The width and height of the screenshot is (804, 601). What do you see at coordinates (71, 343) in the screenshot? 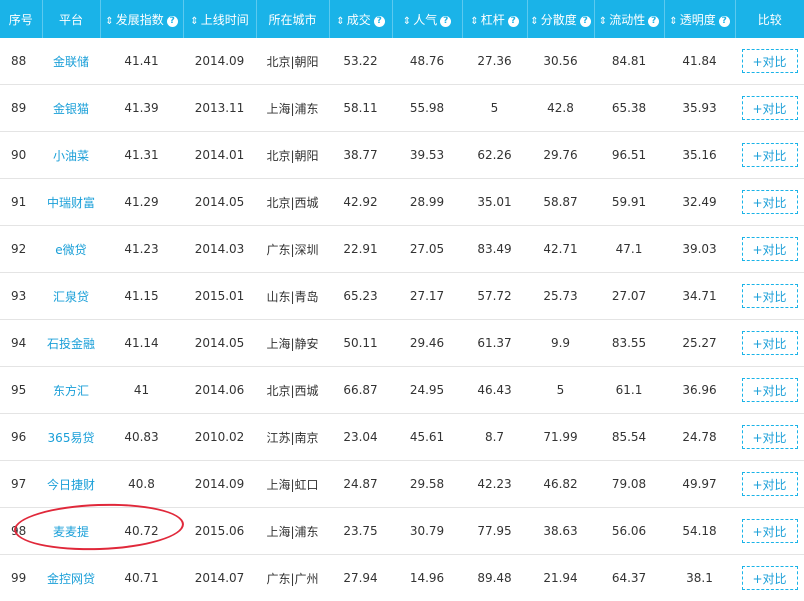
I see `platform-link: 石投金融` at bounding box center [71, 343].